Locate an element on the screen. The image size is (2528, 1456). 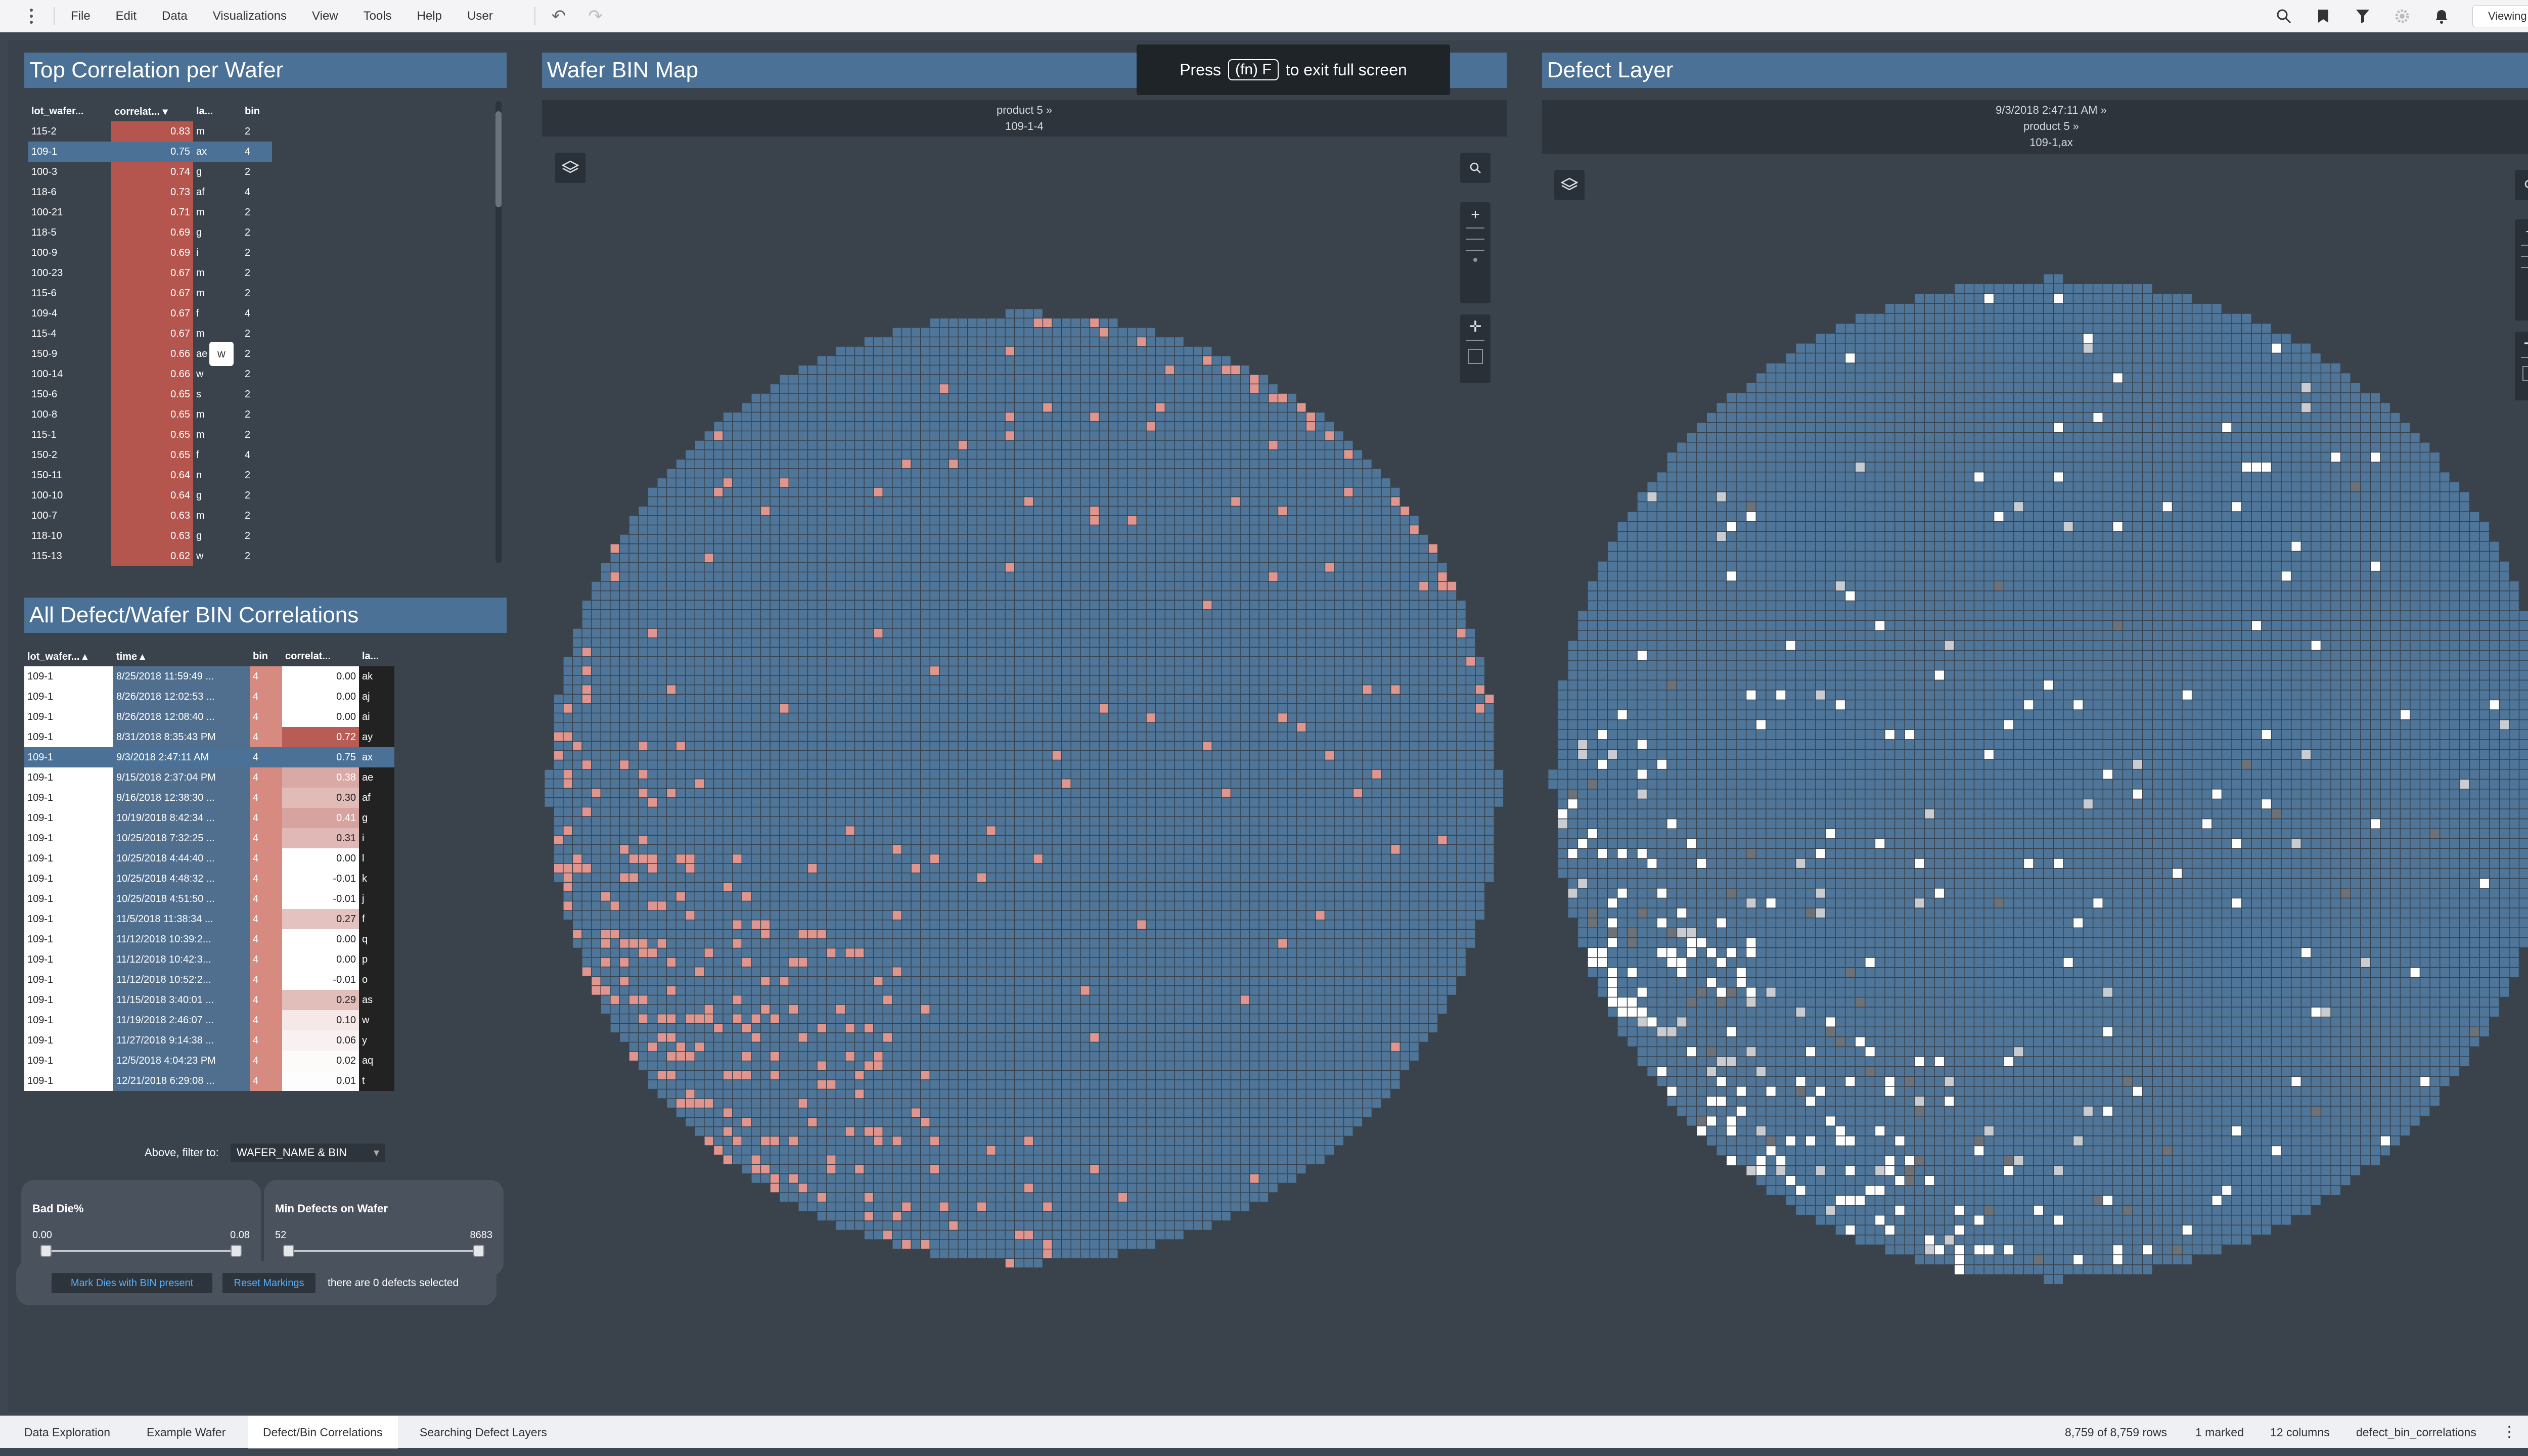
table-row: 115-4 0.67 m 2 is located at coordinates (150, 334).